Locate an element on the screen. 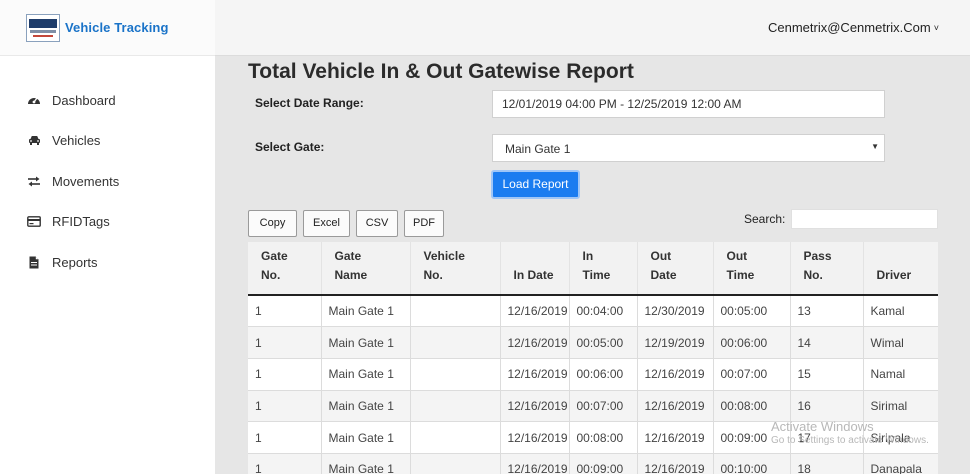 The height and width of the screenshot is (474, 970). excel-button: Excel is located at coordinates (326, 223).